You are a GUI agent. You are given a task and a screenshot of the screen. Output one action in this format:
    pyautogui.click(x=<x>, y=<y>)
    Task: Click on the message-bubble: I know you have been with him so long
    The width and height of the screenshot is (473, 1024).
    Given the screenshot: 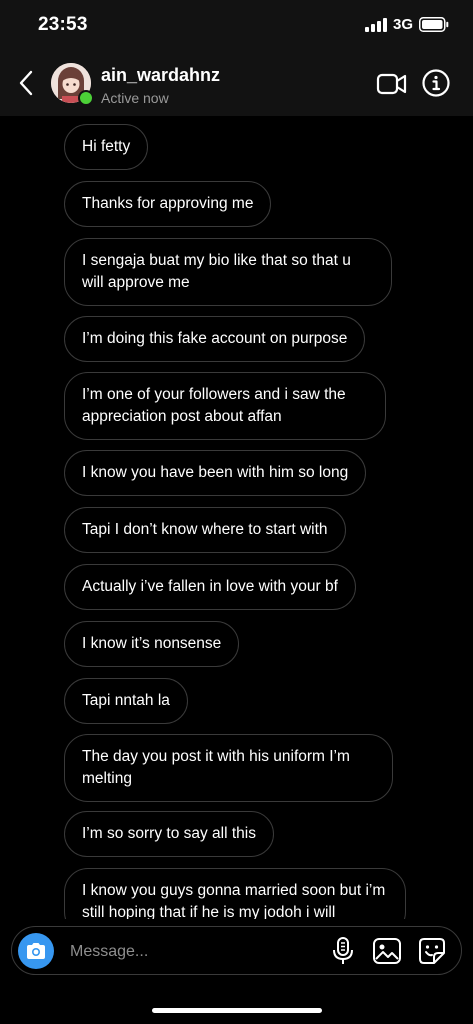 What is the action you would take?
    pyautogui.click(x=215, y=473)
    